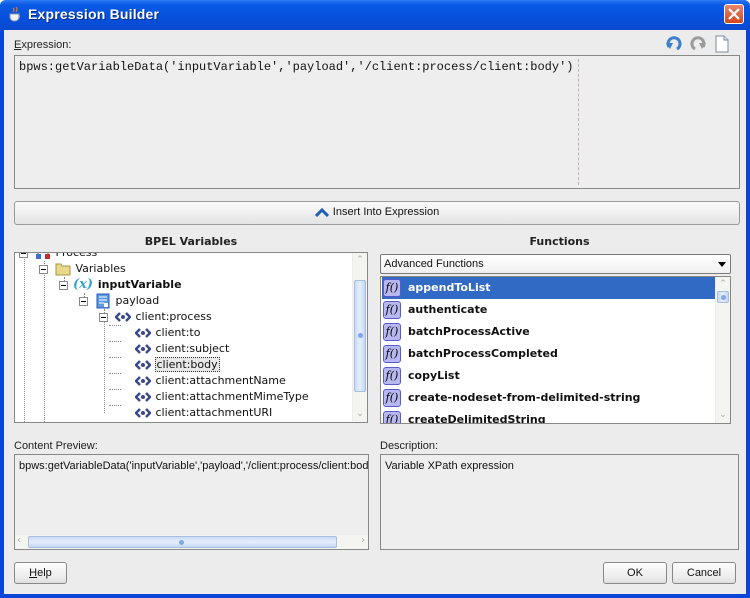 Image resolution: width=750 pixels, height=598 pixels. I want to click on tree-node-payload: payload, so click(127, 301).